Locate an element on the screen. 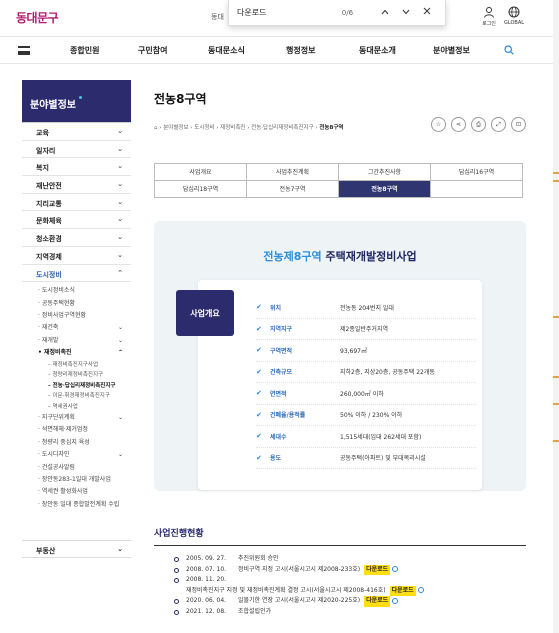  find-next-button is located at coordinates (405, 13).